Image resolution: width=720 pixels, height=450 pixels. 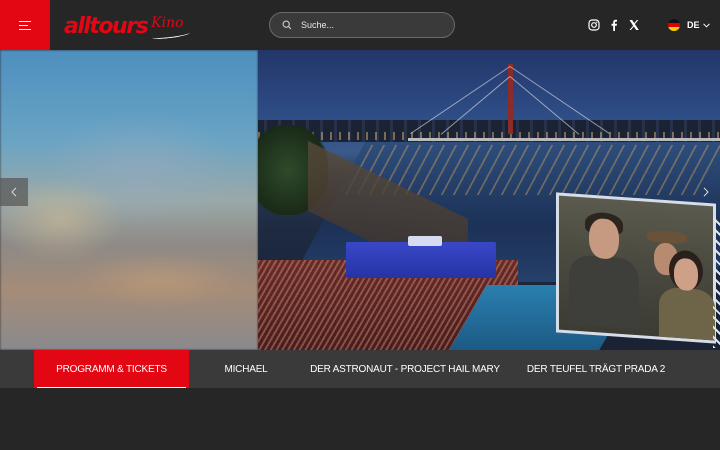 I want to click on tab-michael: MICHAEL, so click(x=246, y=369).